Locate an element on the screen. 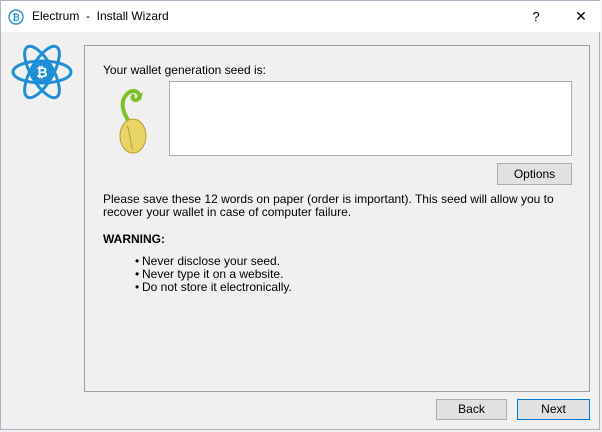 This screenshot has width=602, height=432. seed-text-area is located at coordinates (370, 118).